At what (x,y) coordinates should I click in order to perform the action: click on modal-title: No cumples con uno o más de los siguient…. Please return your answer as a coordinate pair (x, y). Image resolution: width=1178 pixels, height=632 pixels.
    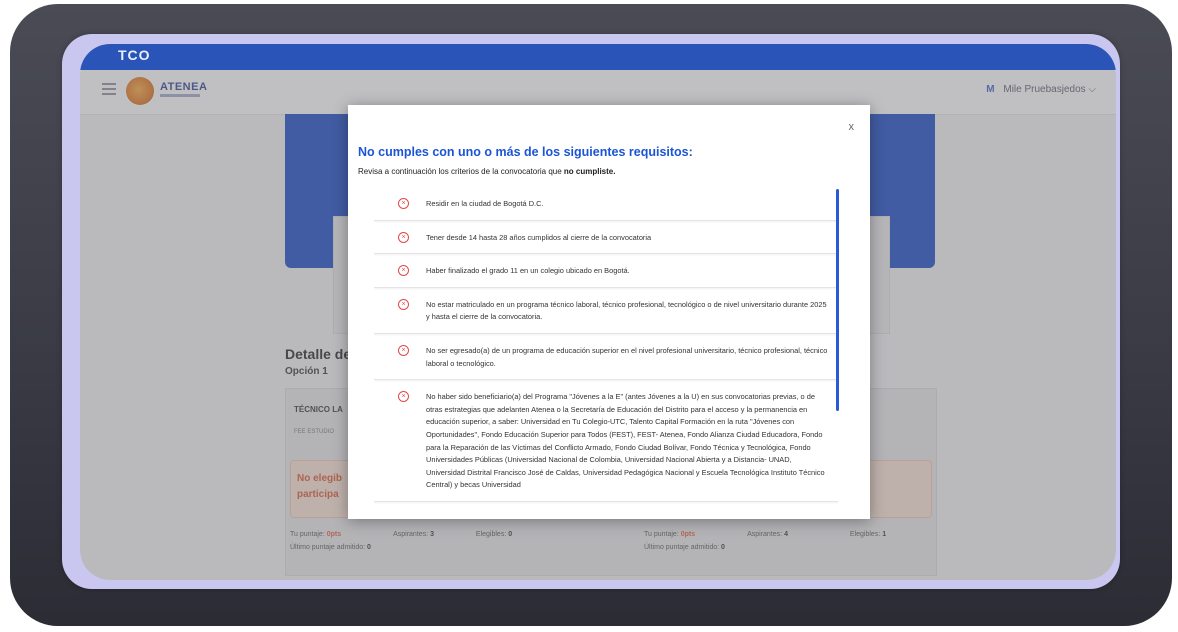
    Looking at the image, I should click on (525, 152).